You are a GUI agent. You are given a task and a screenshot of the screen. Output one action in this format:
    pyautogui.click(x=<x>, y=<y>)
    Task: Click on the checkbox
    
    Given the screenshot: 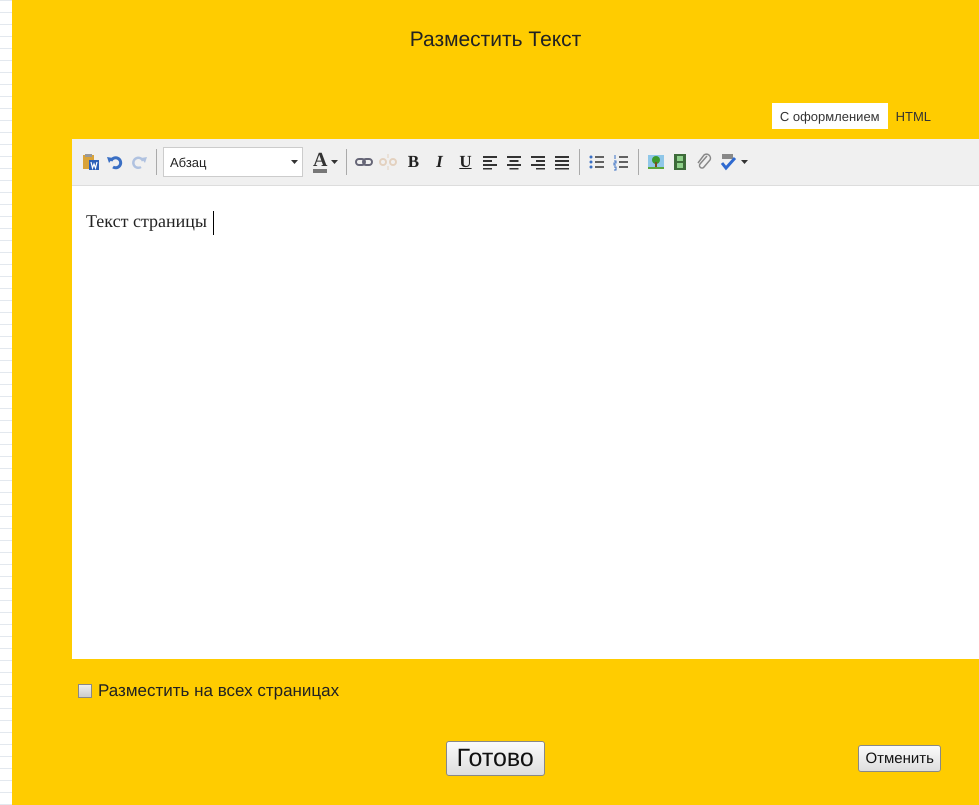 What is the action you would take?
    pyautogui.click(x=85, y=691)
    